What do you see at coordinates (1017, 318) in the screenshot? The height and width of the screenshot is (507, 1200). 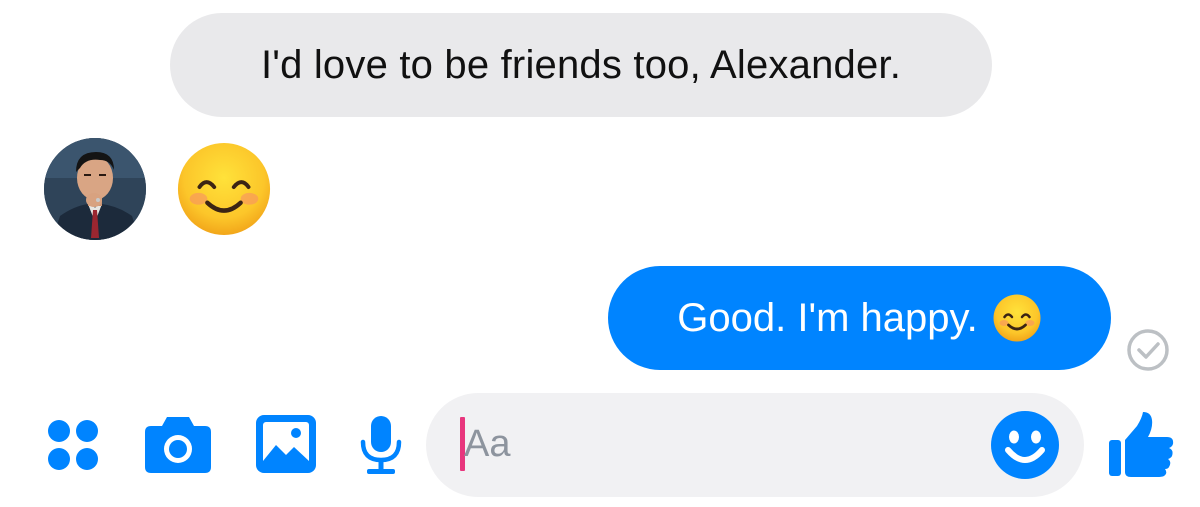 I see `smiling-face-emoji` at bounding box center [1017, 318].